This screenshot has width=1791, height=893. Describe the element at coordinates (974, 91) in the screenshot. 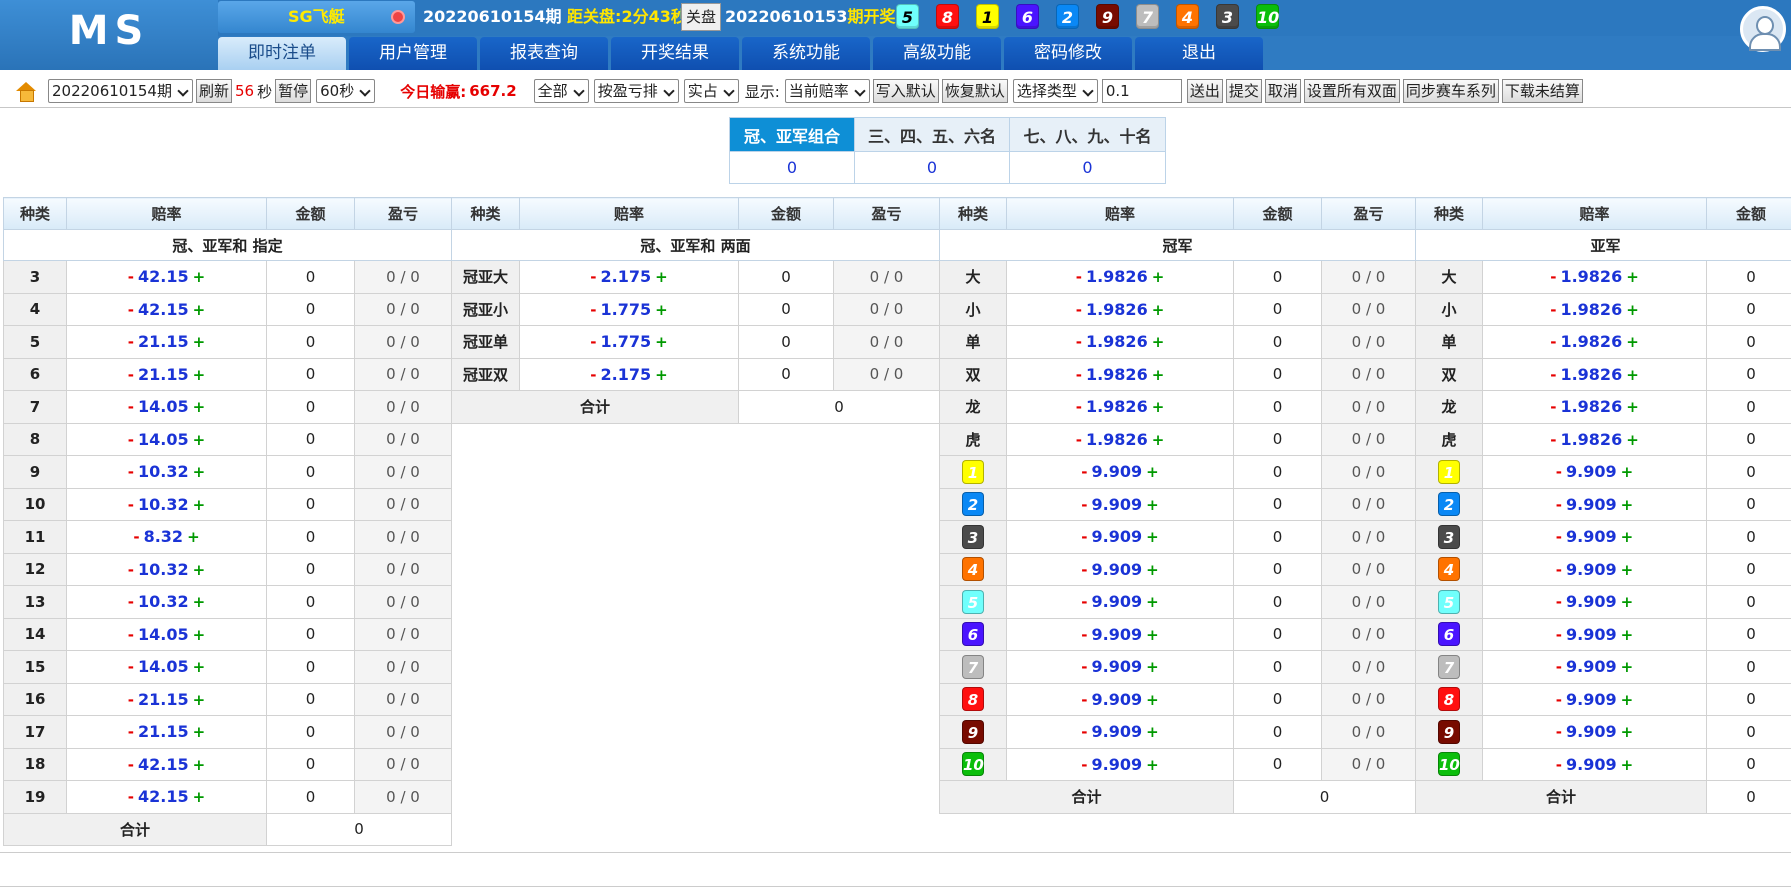

I see `restore-default-button: 恢复默认` at that location.